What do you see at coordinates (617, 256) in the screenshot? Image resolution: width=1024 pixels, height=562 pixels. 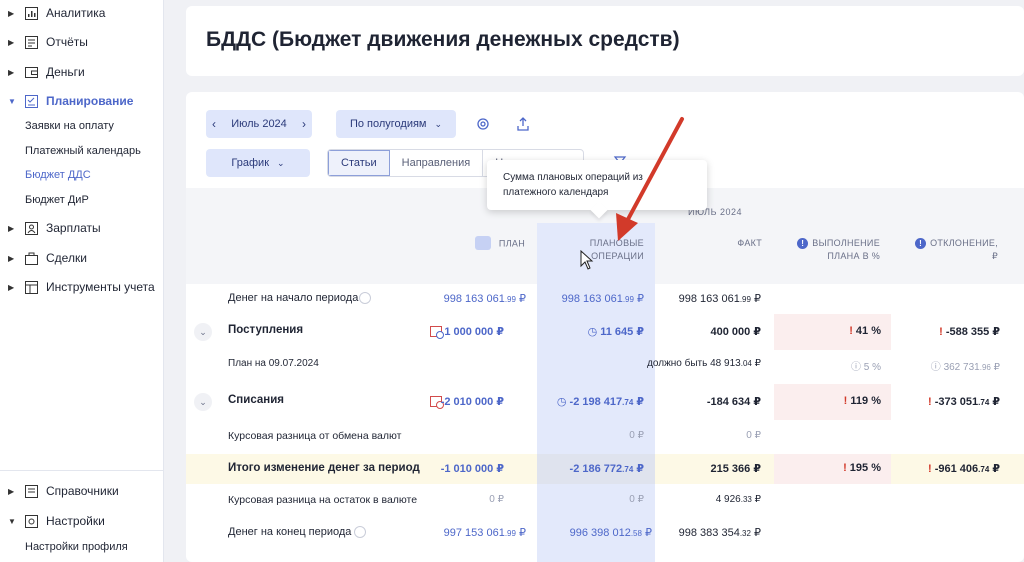 I see `column-header-label: ОПЕРАЦИИ` at bounding box center [617, 256].